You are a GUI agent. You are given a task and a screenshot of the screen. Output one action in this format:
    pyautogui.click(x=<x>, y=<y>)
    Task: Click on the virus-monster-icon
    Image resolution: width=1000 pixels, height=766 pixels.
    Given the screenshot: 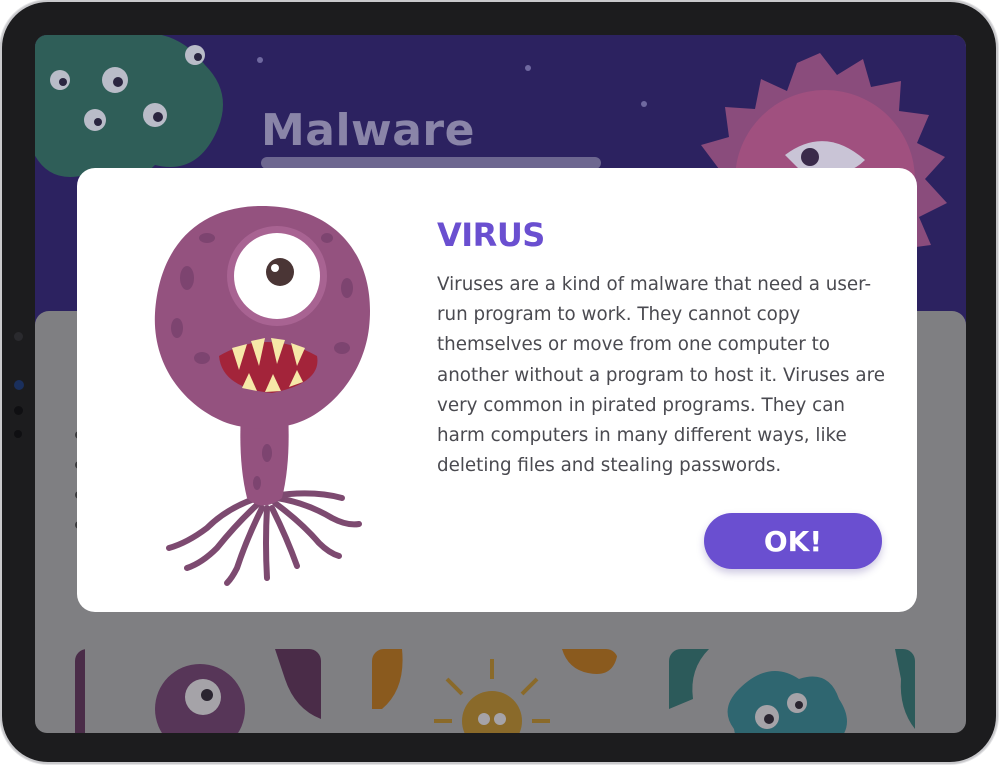 What is the action you would take?
    pyautogui.click(x=262, y=396)
    